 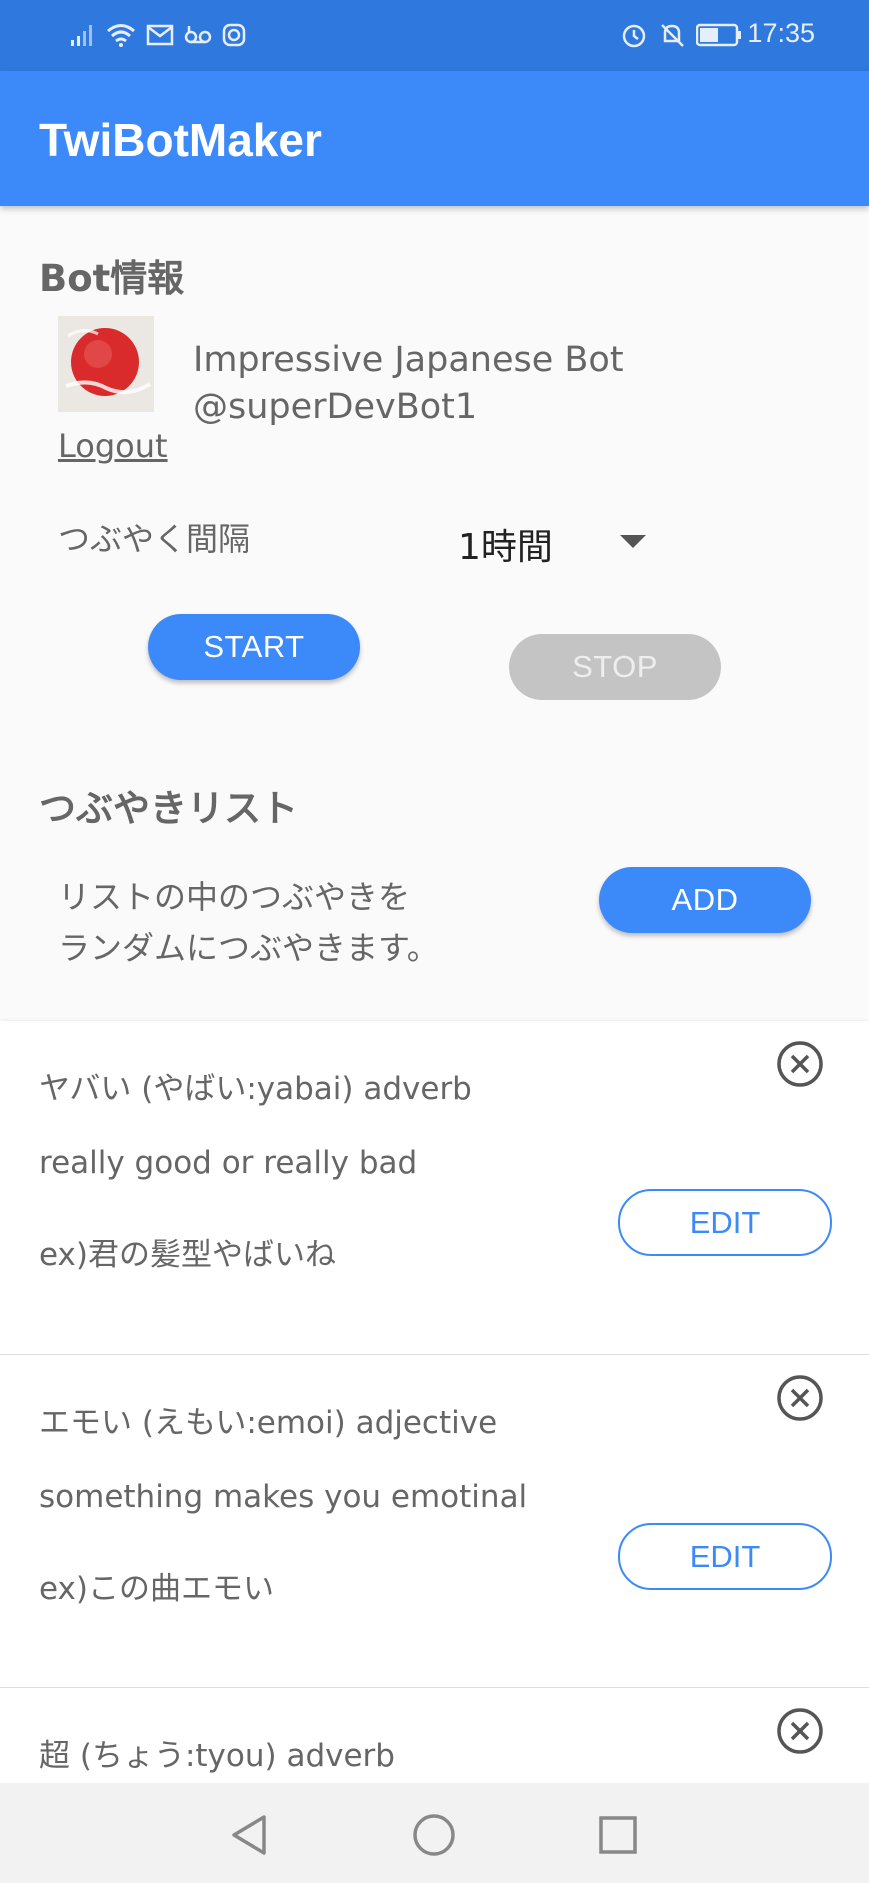 I want to click on voicemail-icon, so click(x=198, y=35).